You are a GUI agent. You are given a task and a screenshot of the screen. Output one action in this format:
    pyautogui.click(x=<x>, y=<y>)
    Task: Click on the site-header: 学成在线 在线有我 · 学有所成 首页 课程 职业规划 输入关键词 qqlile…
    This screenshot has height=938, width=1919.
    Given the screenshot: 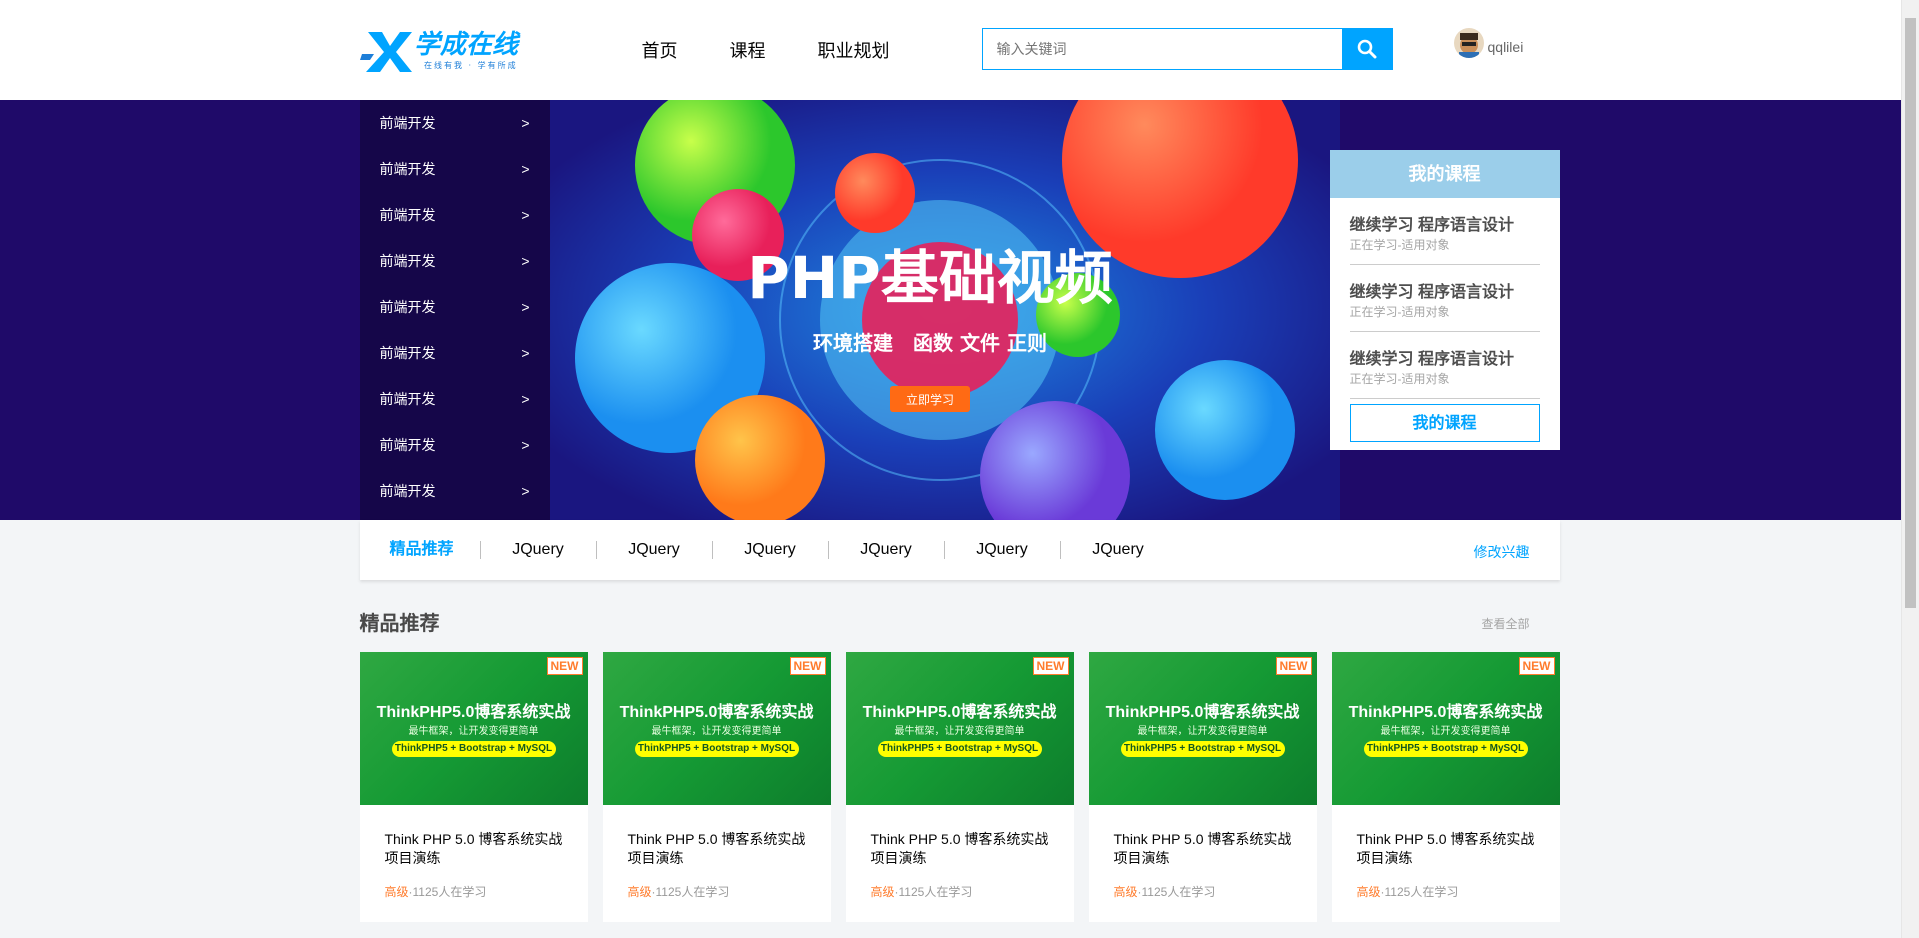 What is the action you would take?
    pyautogui.click(x=959, y=50)
    